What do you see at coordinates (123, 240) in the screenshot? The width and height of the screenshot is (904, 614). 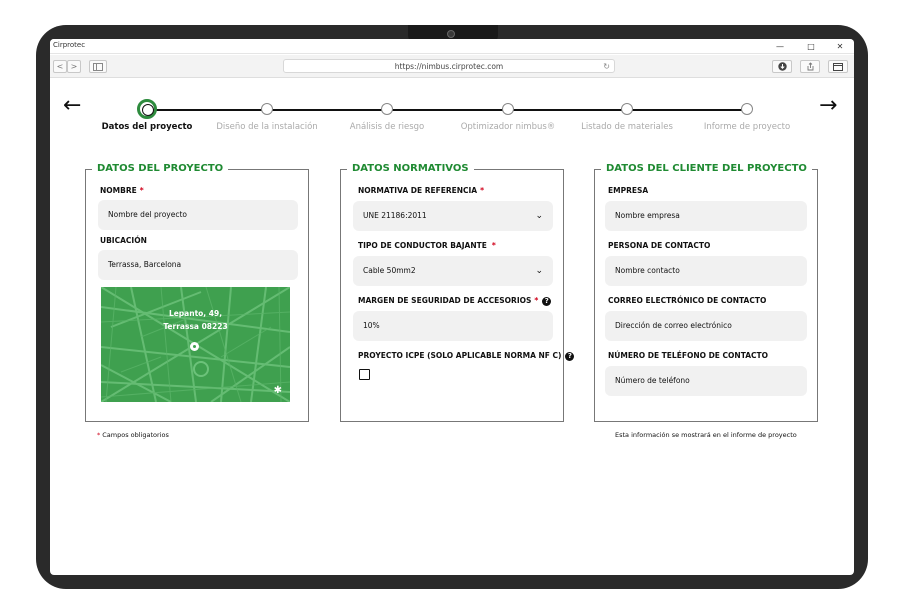 I see `location-label: UBICACIÓN` at bounding box center [123, 240].